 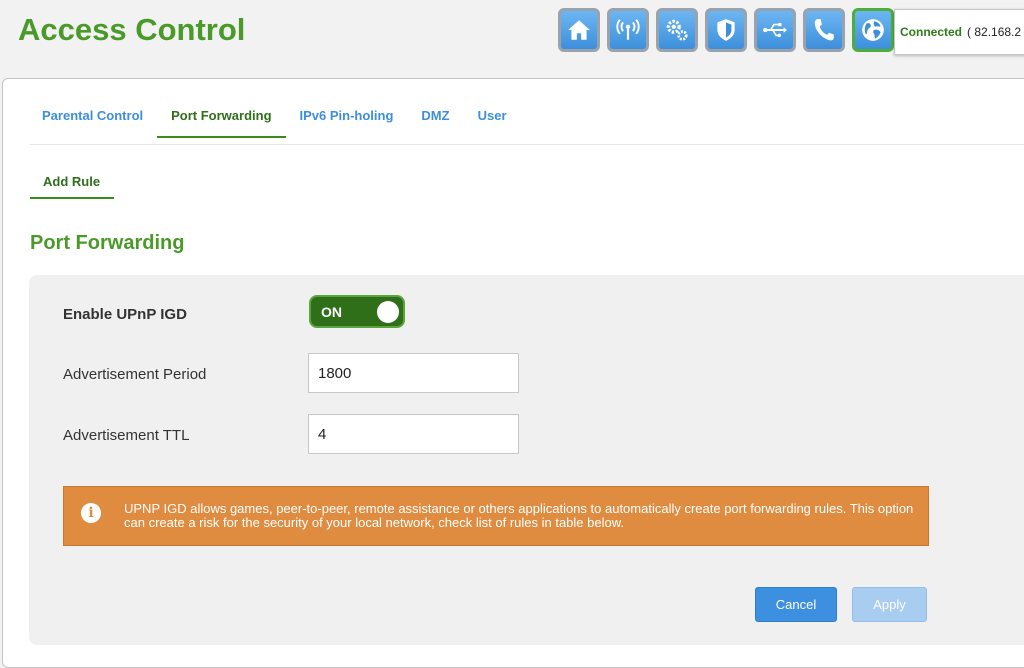 I want to click on advertisement-ttl-input, so click(x=413, y=434).